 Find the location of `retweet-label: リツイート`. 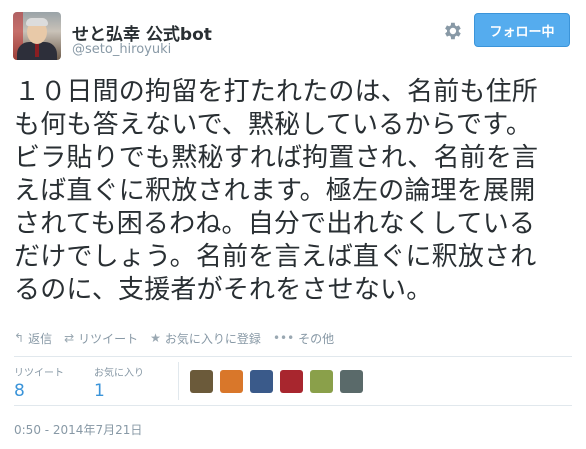

retweet-label: リツイート is located at coordinates (108, 338).